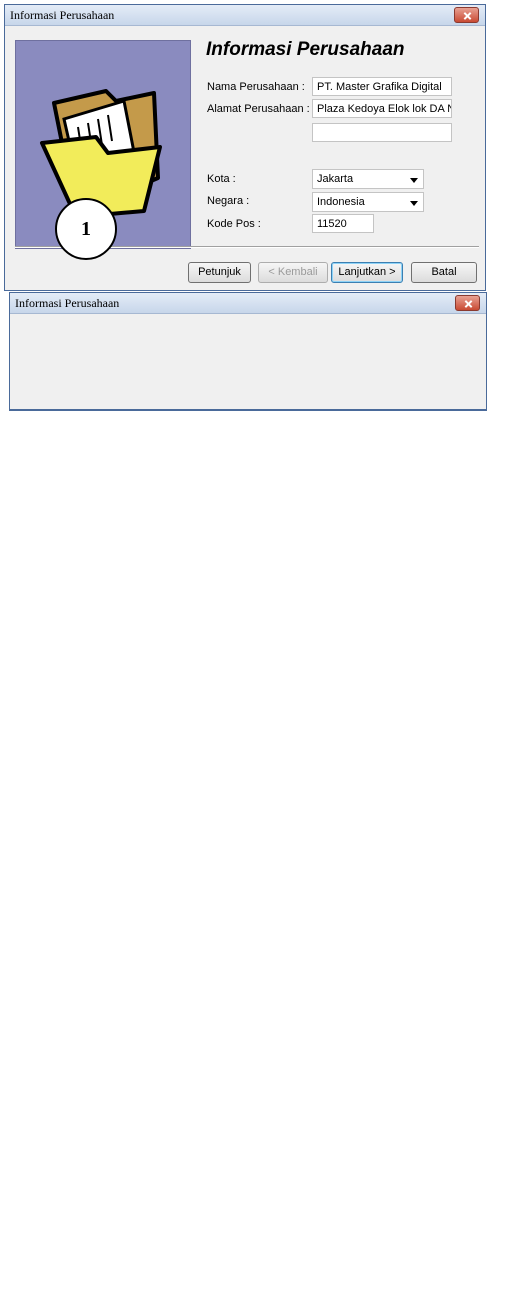 Image resolution: width=511 pixels, height=1294 pixels. I want to click on label-negara: Negara :, so click(228, 201).